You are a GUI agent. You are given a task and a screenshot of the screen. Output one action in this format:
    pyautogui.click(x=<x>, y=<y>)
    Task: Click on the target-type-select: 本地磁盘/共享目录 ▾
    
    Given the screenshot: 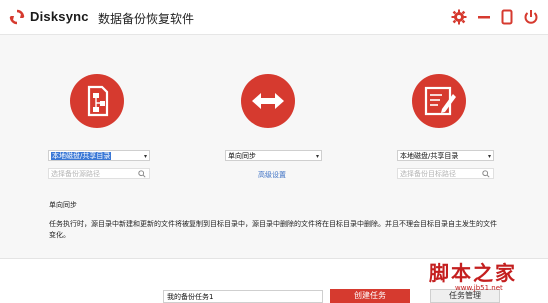 What is the action you would take?
    pyautogui.click(x=445, y=155)
    